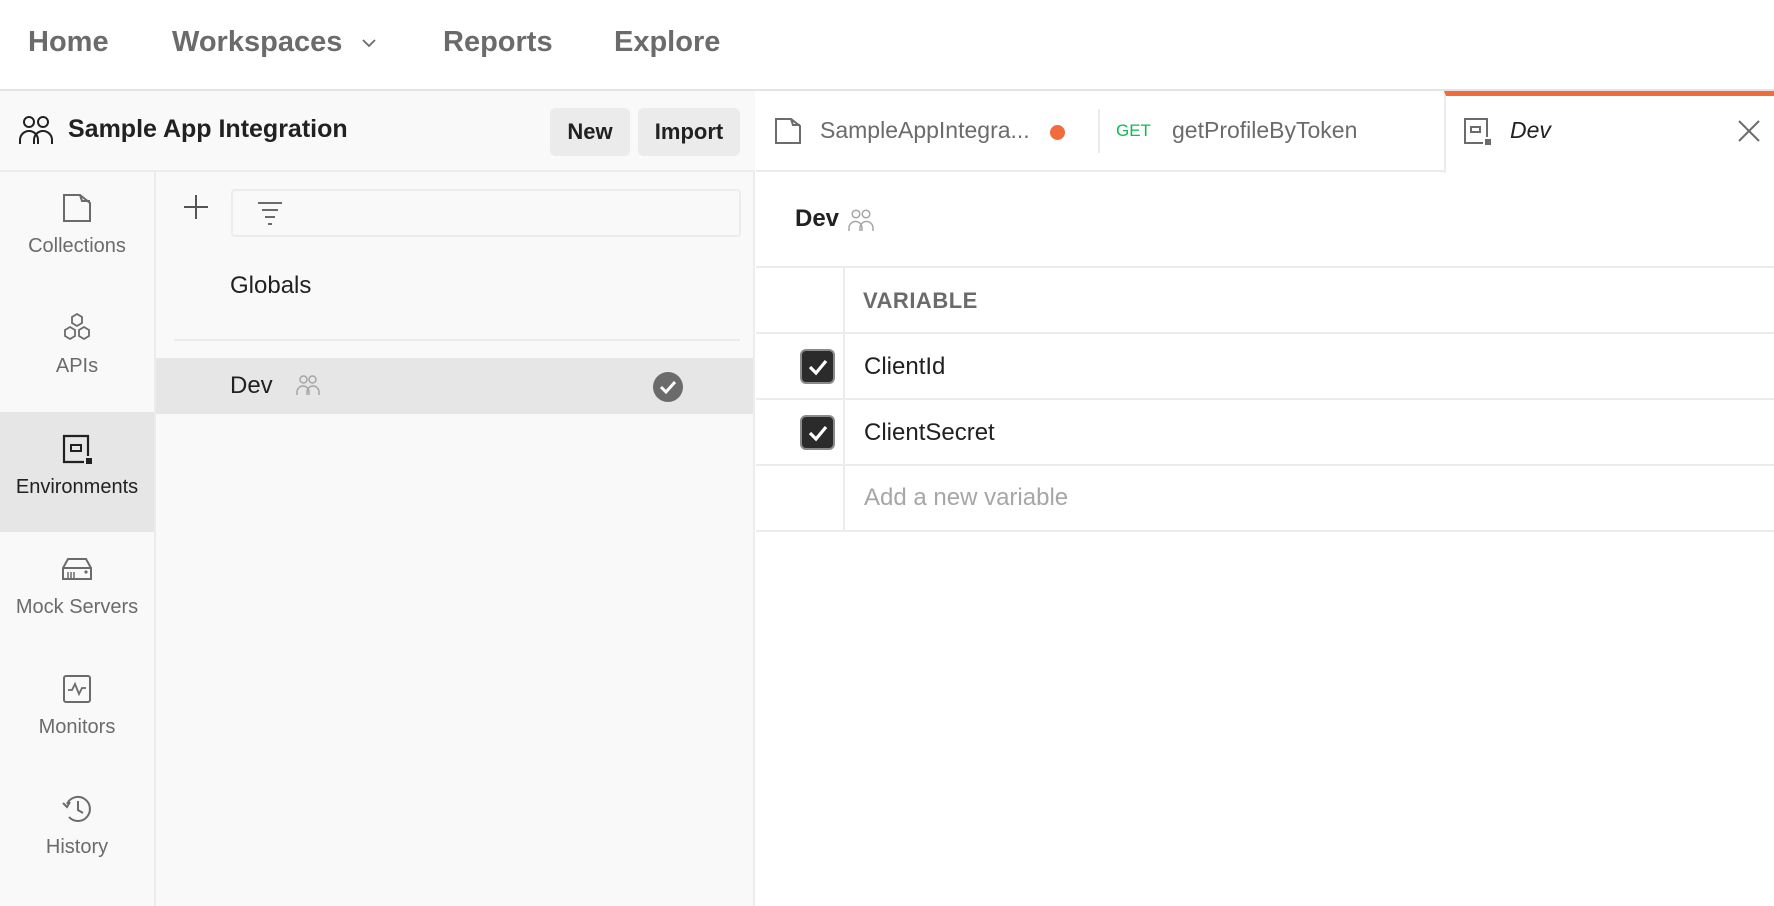 The width and height of the screenshot is (1774, 906). What do you see at coordinates (369, 42) in the screenshot?
I see `chevron-down-icon` at bounding box center [369, 42].